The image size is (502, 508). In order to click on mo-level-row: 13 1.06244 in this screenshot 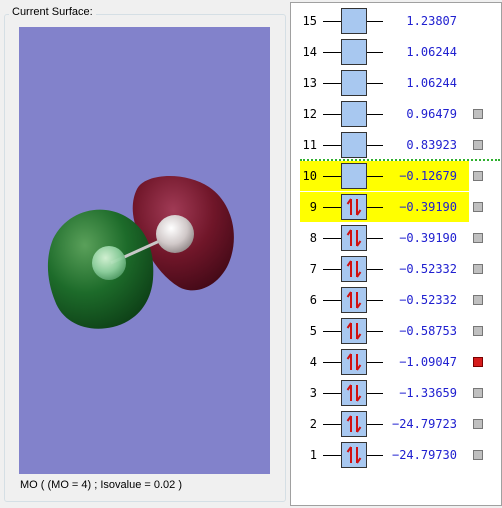, I will do `click(396, 83)`.